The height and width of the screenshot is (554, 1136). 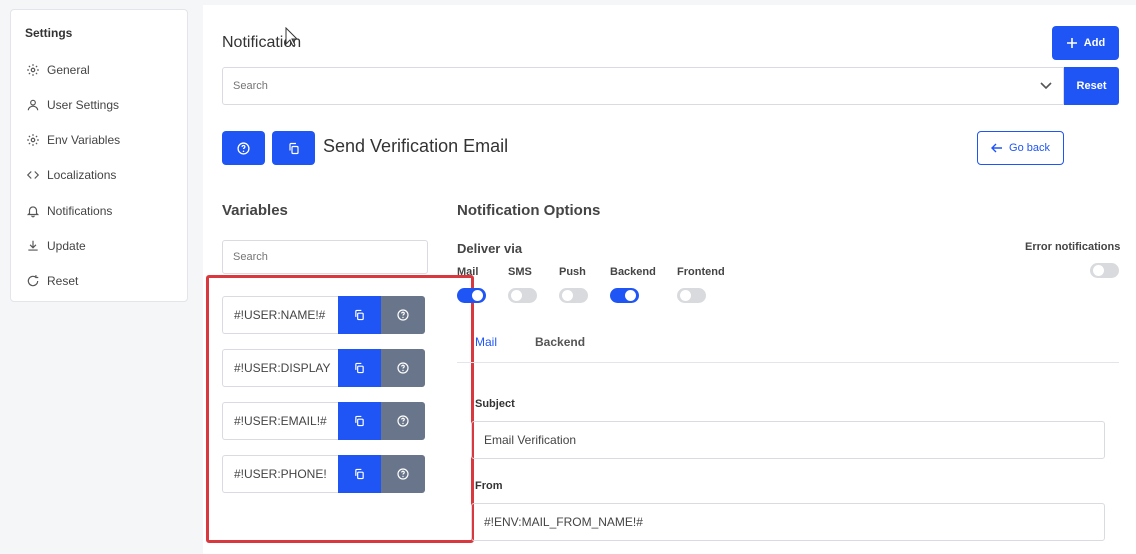 What do you see at coordinates (1094, 43) in the screenshot?
I see `add-button-label: Add` at bounding box center [1094, 43].